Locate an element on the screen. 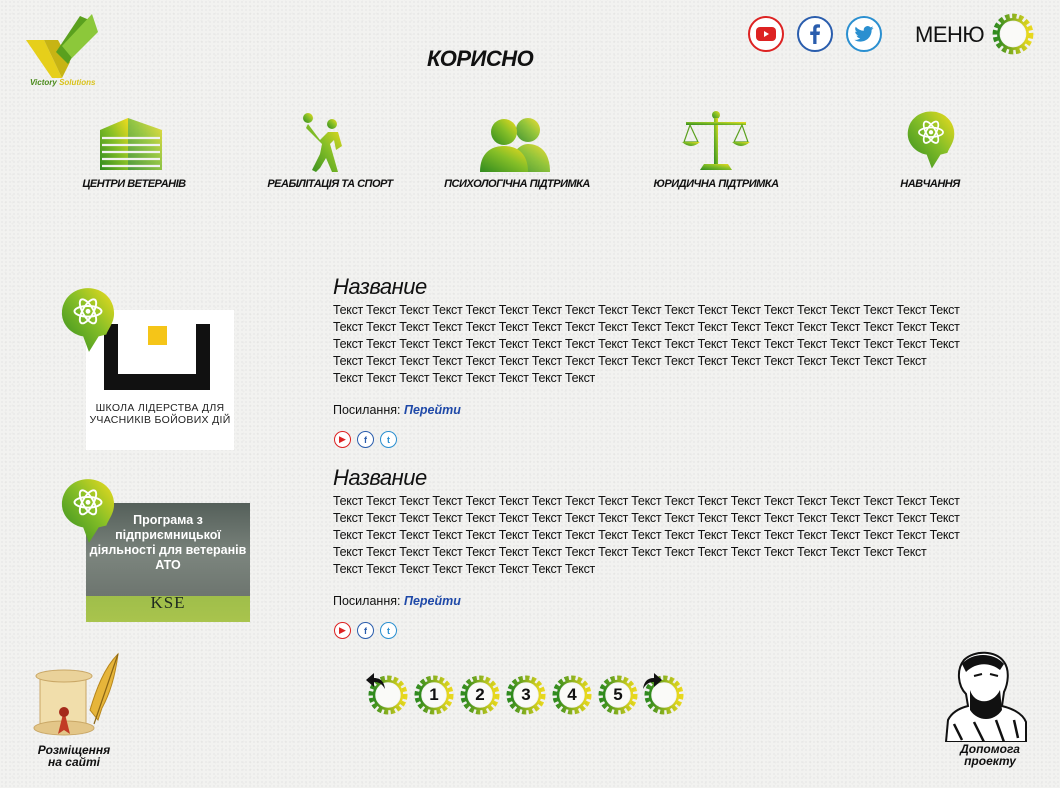  category-psych-support is located at coordinates (516, 145).